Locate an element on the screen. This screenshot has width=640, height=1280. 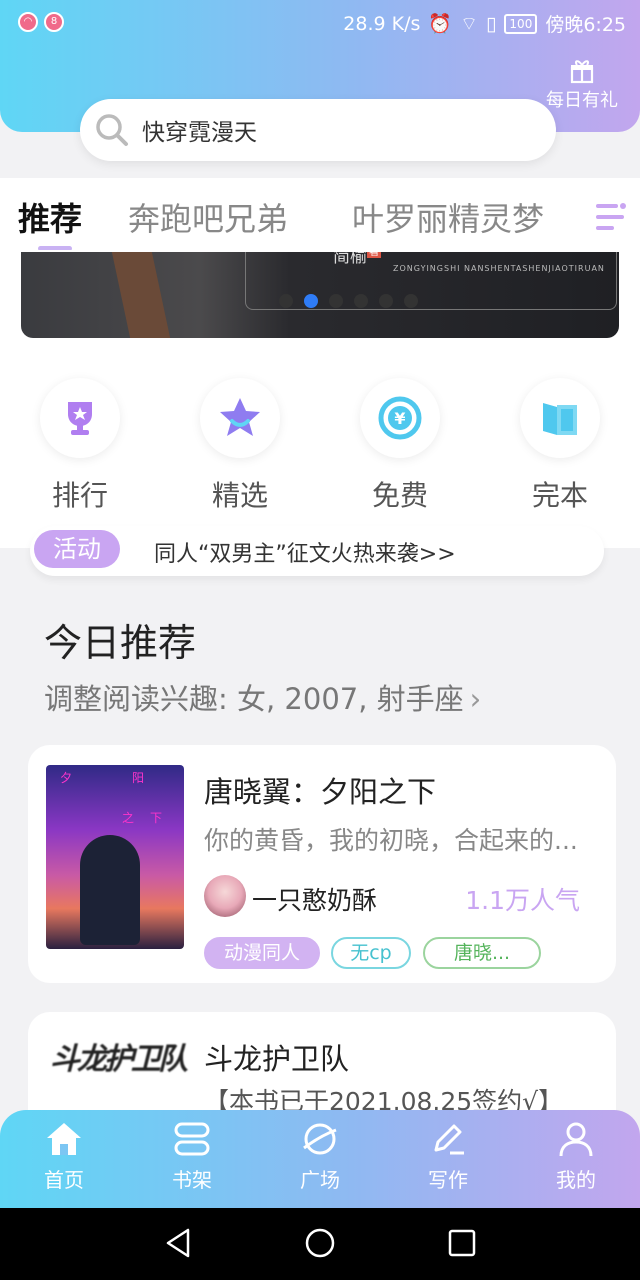
star-icon is located at coordinates (240, 418).